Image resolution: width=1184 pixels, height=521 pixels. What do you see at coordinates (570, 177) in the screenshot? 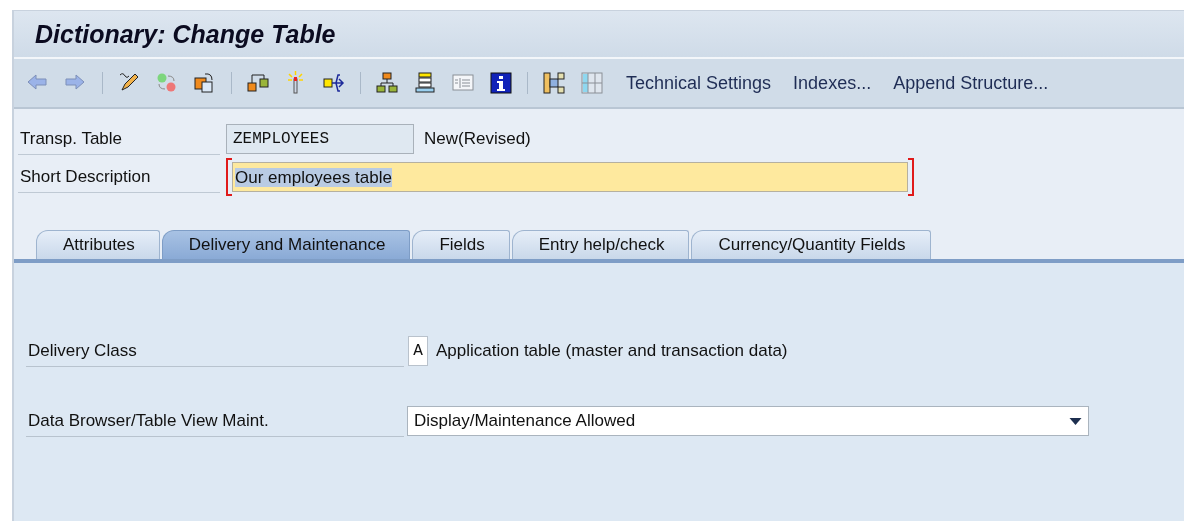
I see `description-field: Our employees table` at bounding box center [570, 177].